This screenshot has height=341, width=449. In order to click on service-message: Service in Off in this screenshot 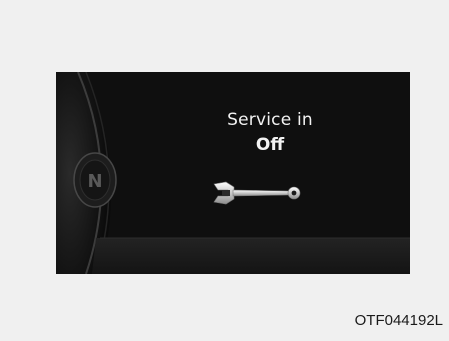, I will do `click(270, 132)`.